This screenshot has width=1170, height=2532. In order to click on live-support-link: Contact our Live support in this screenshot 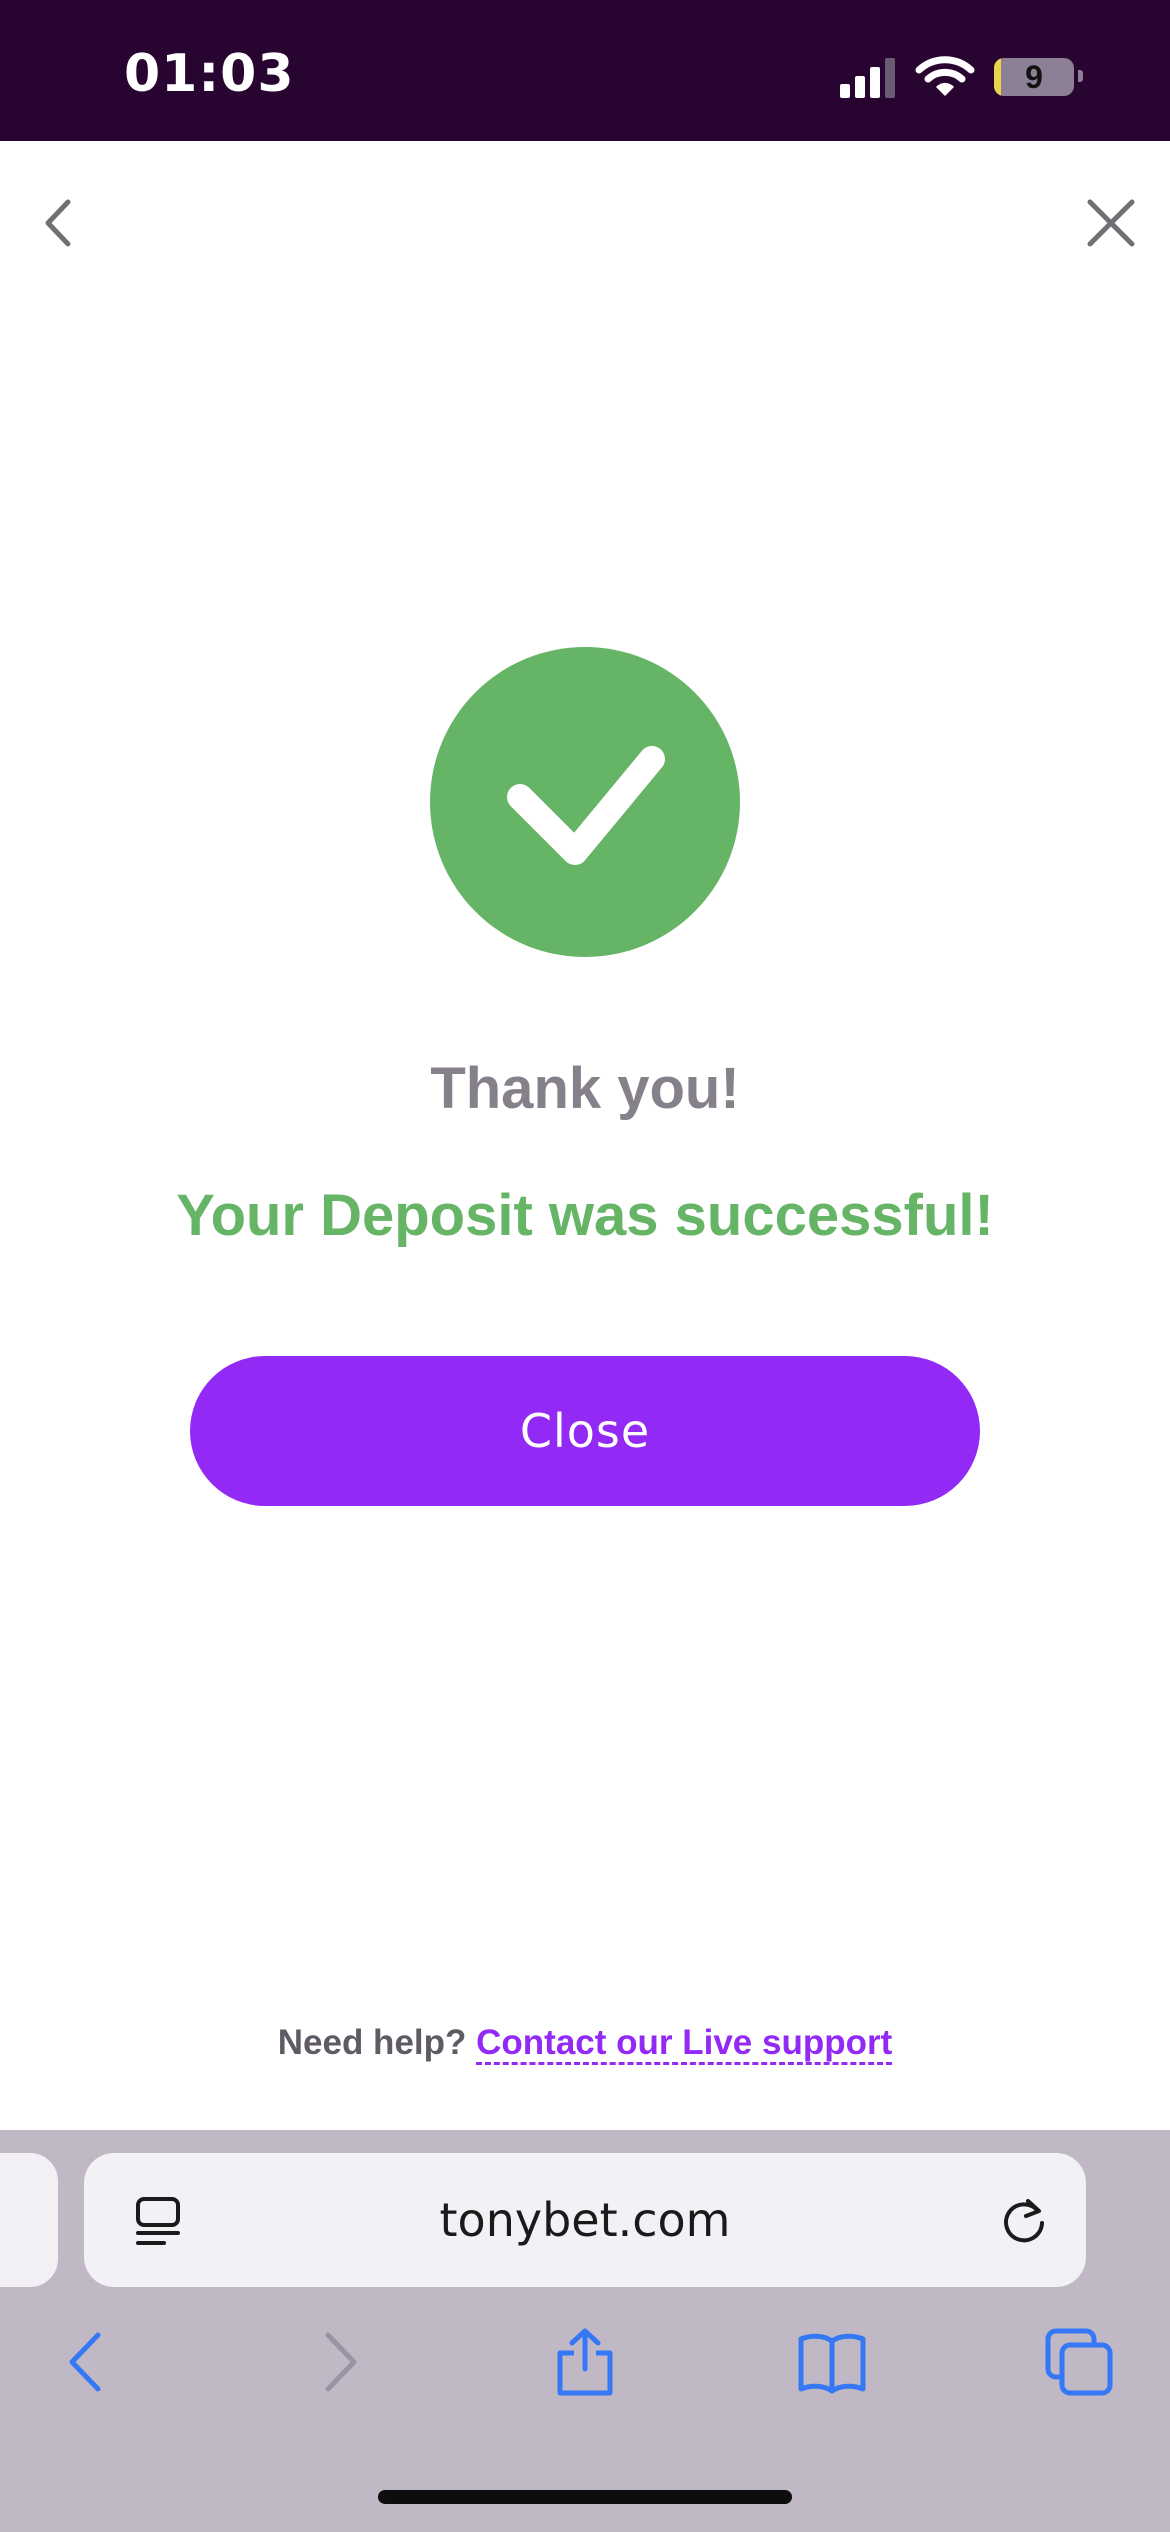, I will do `click(684, 2044)`.